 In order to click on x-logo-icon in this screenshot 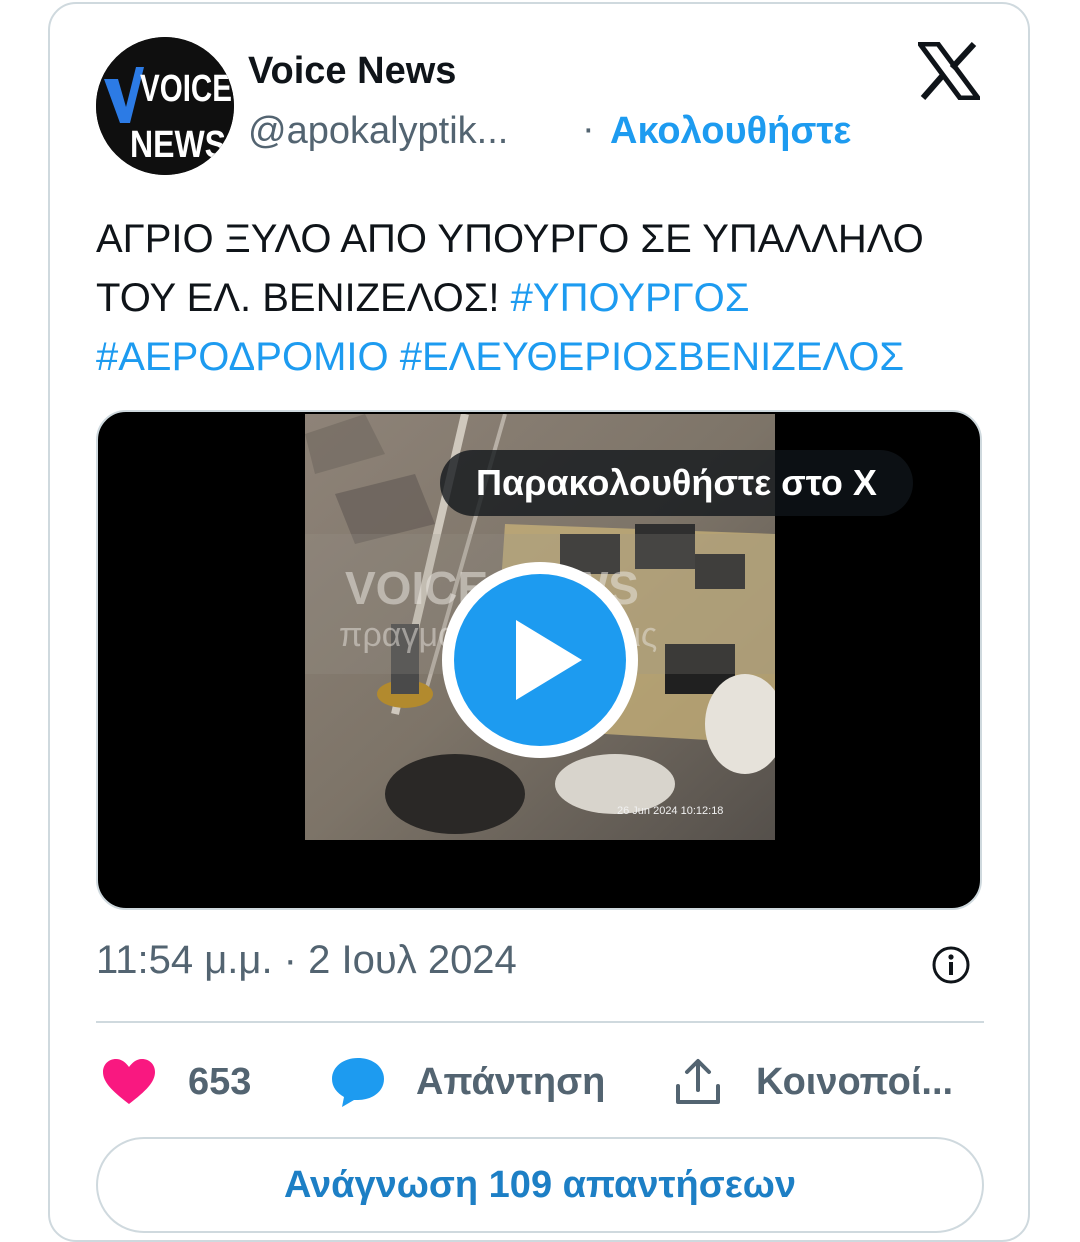, I will do `click(949, 71)`.